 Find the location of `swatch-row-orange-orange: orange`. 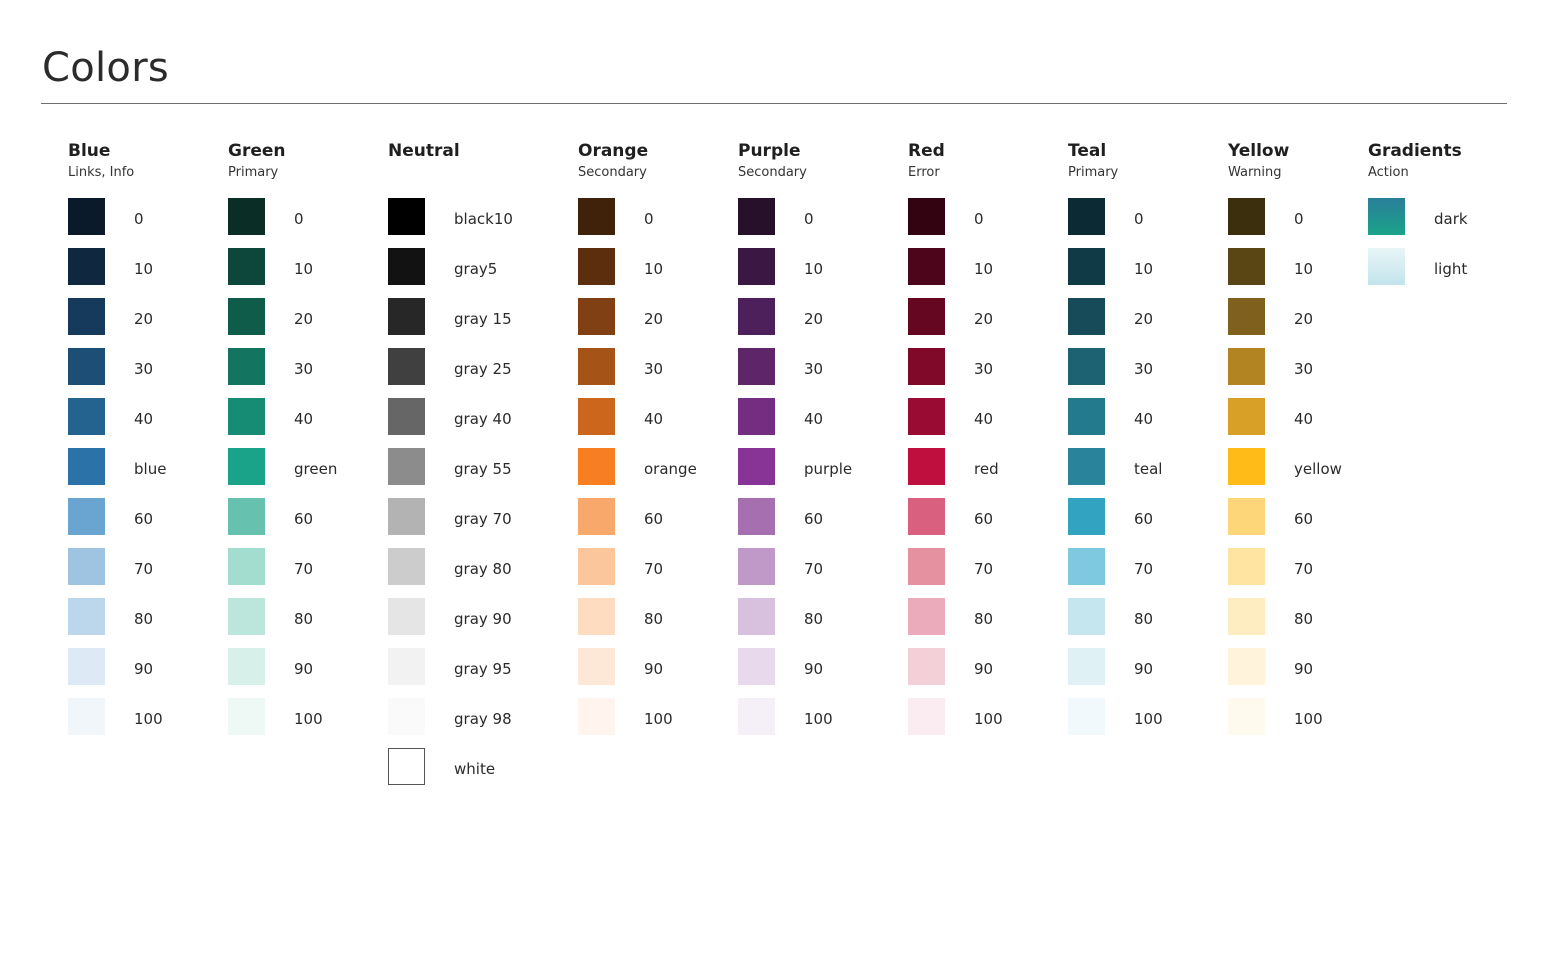

swatch-row-orange-orange: orange is located at coordinates (637, 473).